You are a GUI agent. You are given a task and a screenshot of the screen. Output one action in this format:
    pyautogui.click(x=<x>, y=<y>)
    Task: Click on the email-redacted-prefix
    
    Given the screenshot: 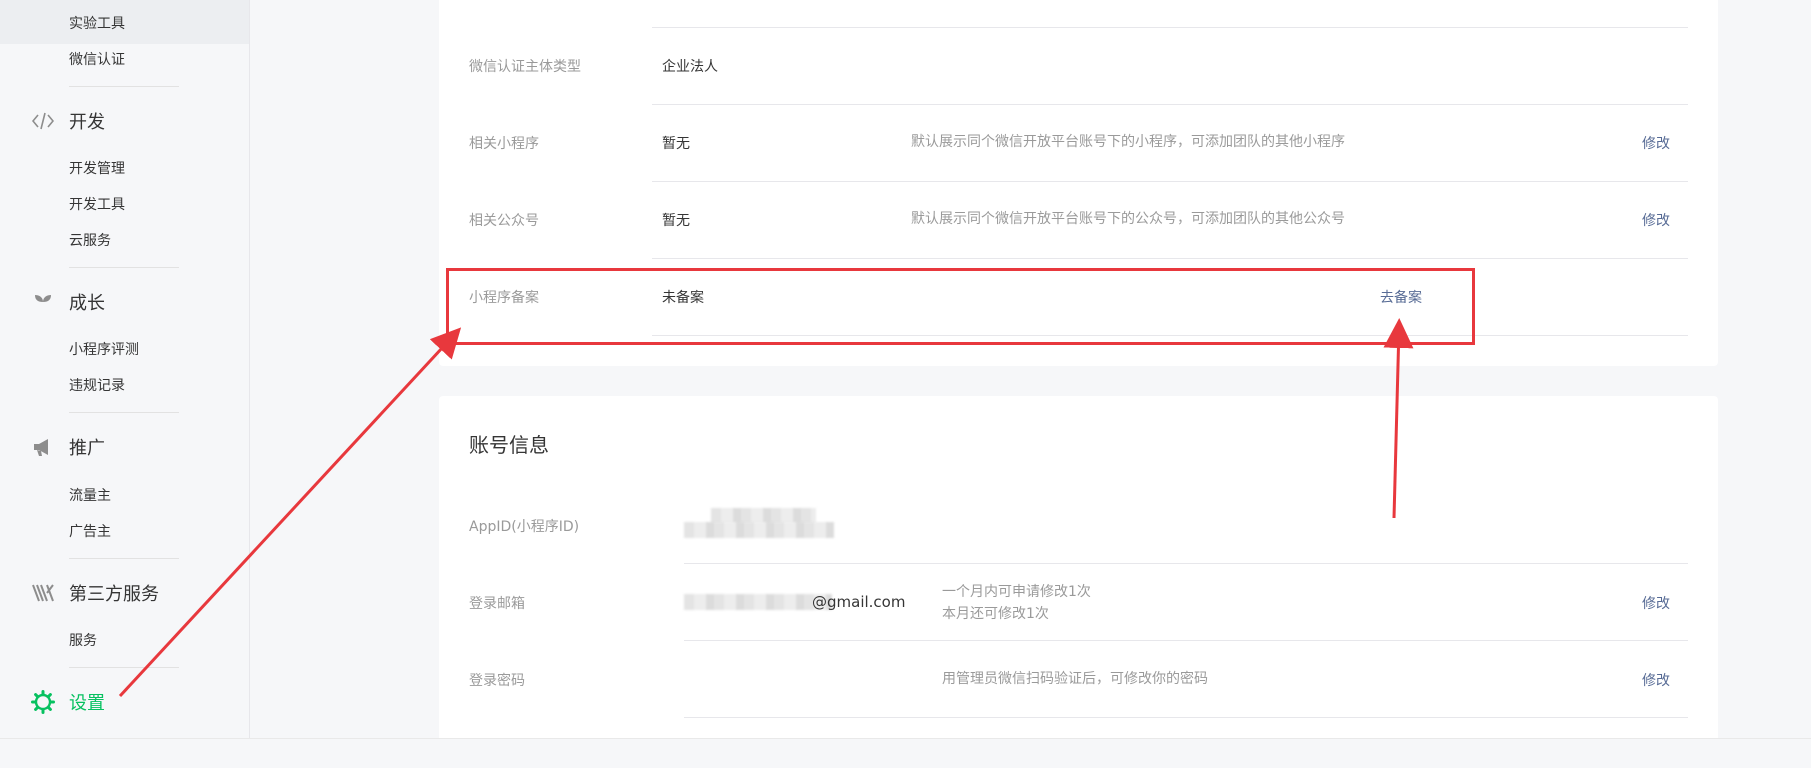 What is the action you would take?
    pyautogui.click(x=758, y=602)
    